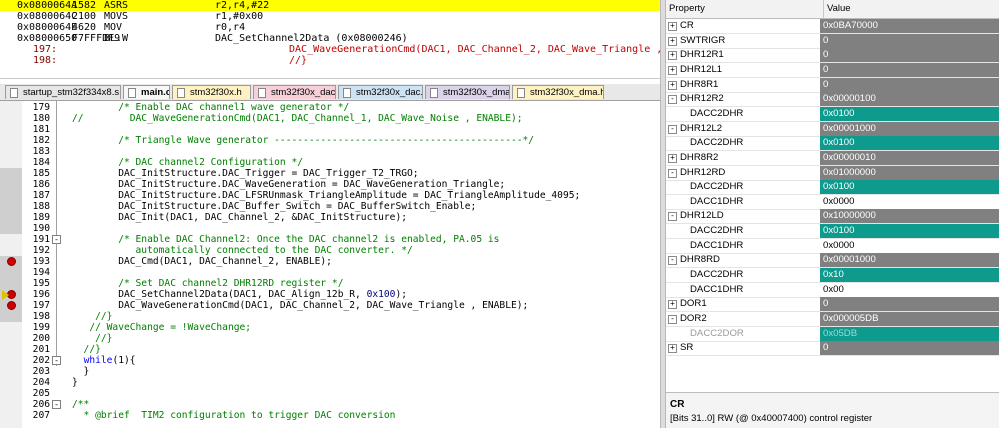 The height and width of the screenshot is (428, 999). Describe the element at coordinates (330, 382) in the screenshot. I see `code-line: 204}` at that location.